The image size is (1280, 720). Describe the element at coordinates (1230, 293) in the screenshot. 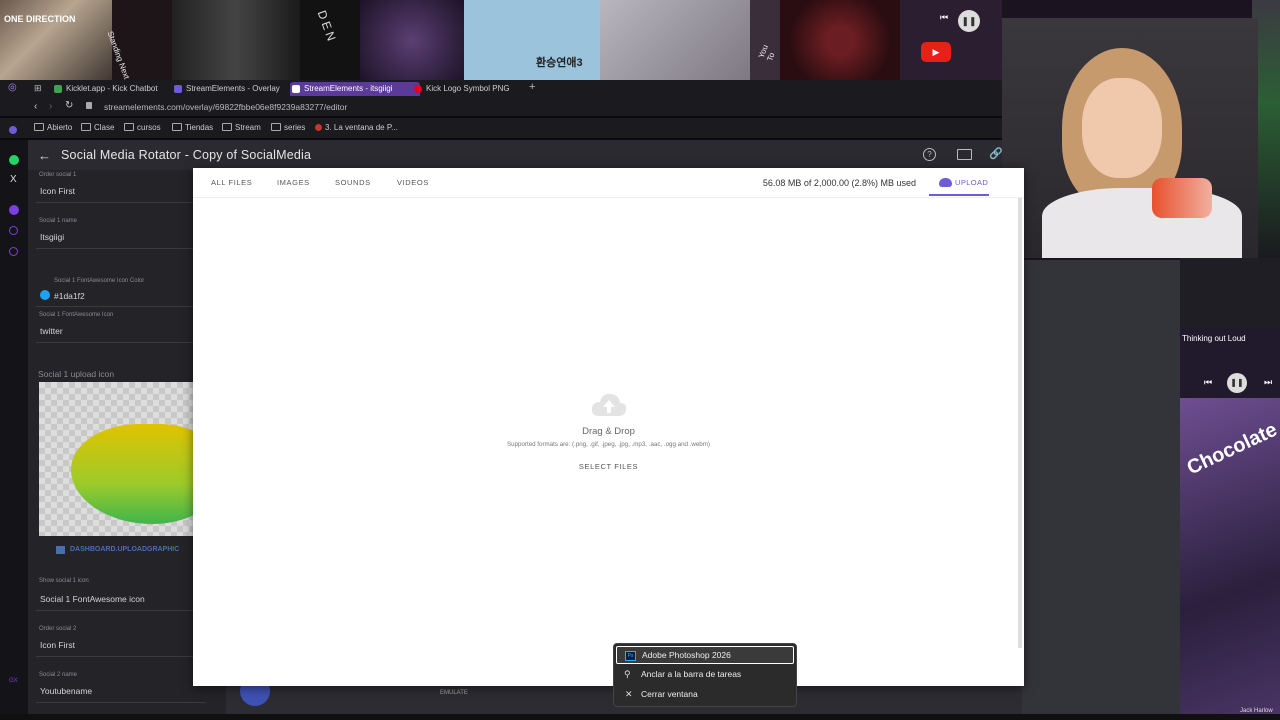

I see `album-art` at that location.